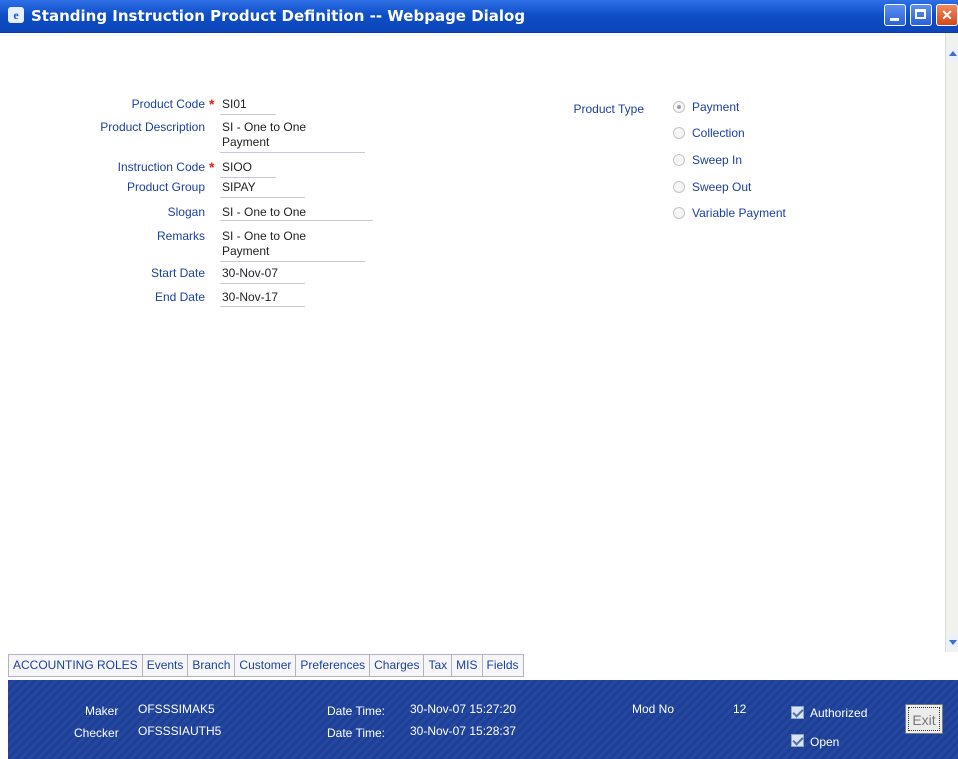  I want to click on maker-value: OFSSSIMAK5, so click(176, 709).